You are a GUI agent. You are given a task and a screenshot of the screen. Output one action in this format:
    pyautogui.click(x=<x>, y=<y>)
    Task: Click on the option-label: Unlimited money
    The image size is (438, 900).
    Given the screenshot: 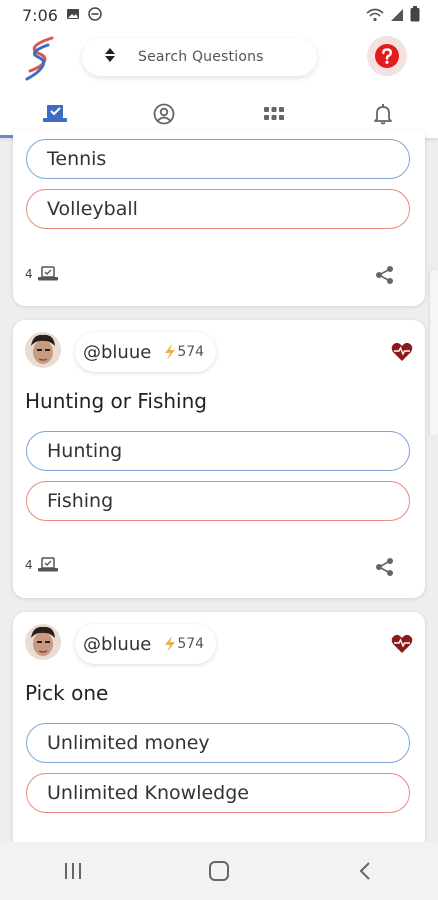 What is the action you would take?
    pyautogui.click(x=128, y=743)
    